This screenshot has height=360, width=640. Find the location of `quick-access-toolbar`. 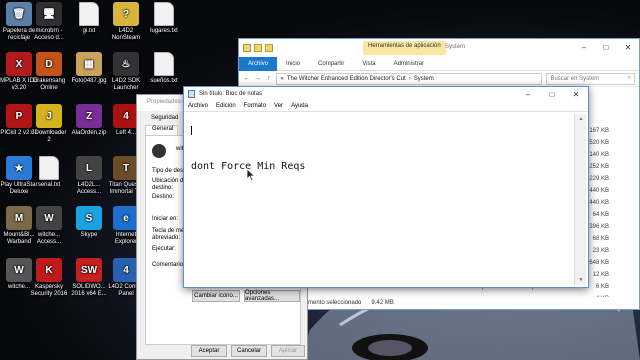

quick-access-toolbar is located at coordinates (258, 48).